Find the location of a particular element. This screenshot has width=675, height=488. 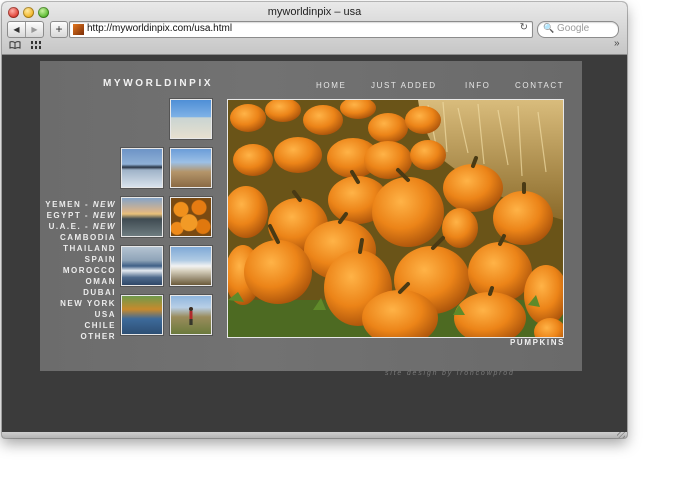

country-link-egypt: EGYPT - NEW is located at coordinates (78, 215).